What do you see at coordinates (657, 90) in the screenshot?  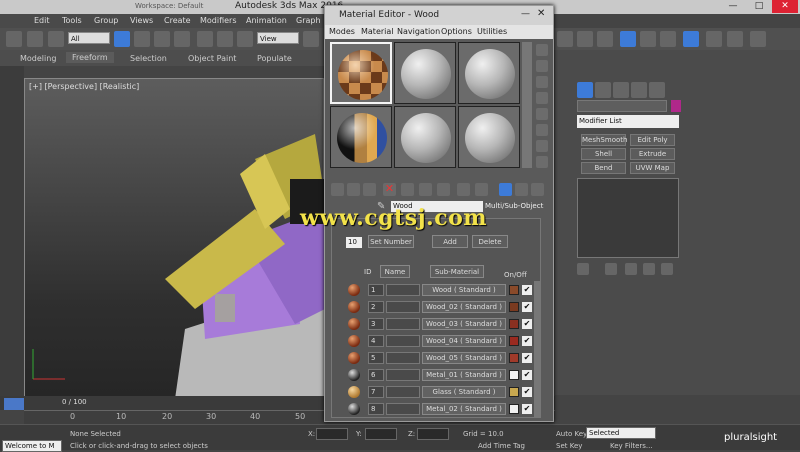 I see `display-tab-icon` at bounding box center [657, 90].